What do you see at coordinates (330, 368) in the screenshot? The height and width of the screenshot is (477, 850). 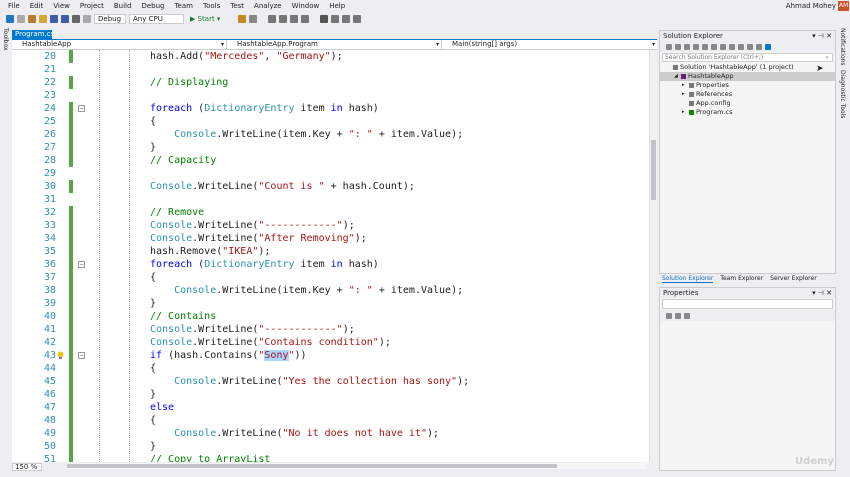 I see `code-line: 44 {` at bounding box center [330, 368].